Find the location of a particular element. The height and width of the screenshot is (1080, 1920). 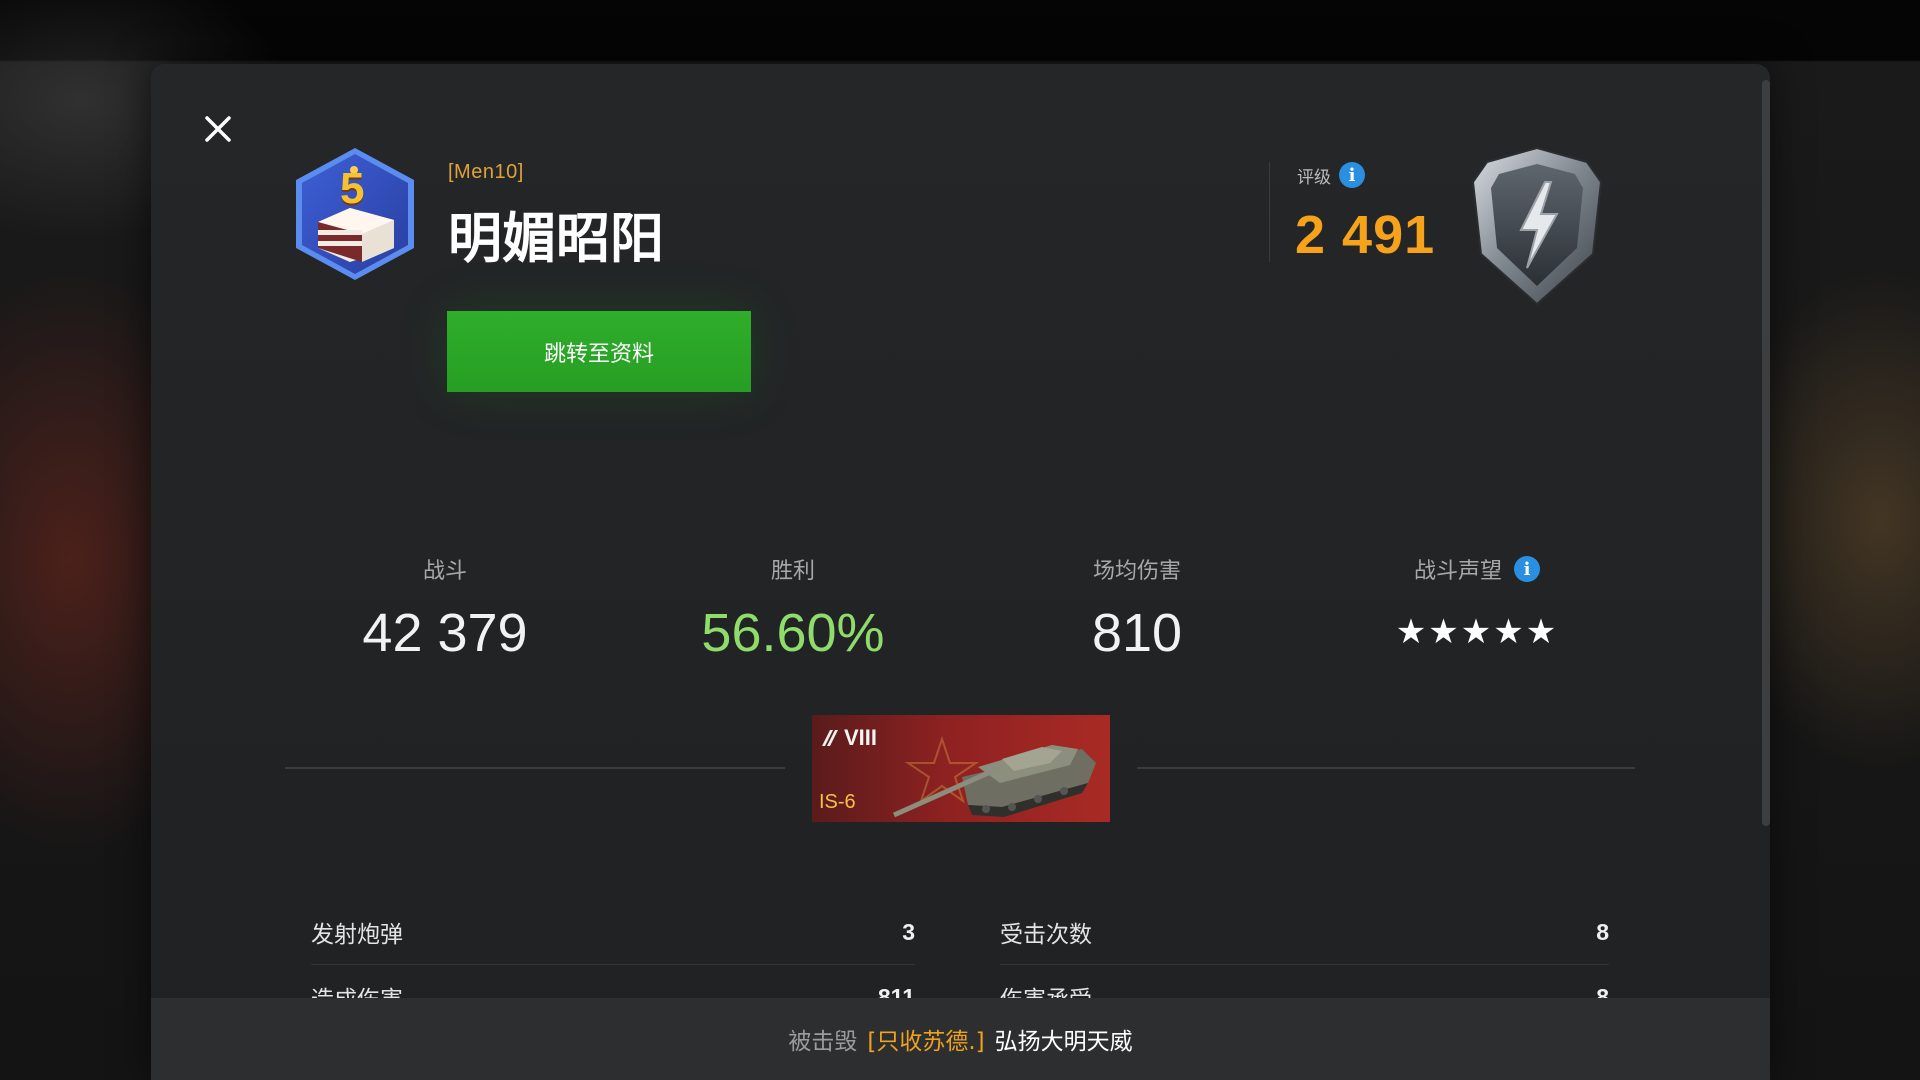

stat-wins: 胜利 56.60% is located at coordinates (793, 609).